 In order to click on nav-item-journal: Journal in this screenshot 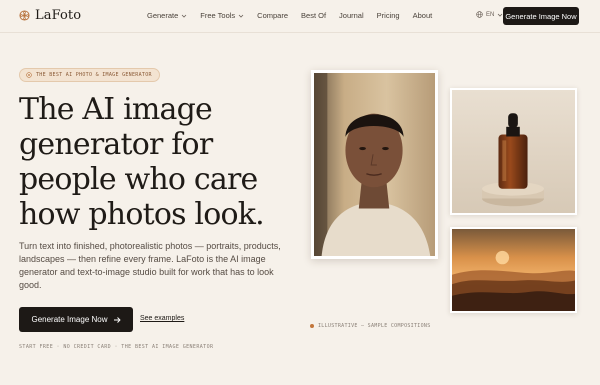, I will do `click(351, 15)`.